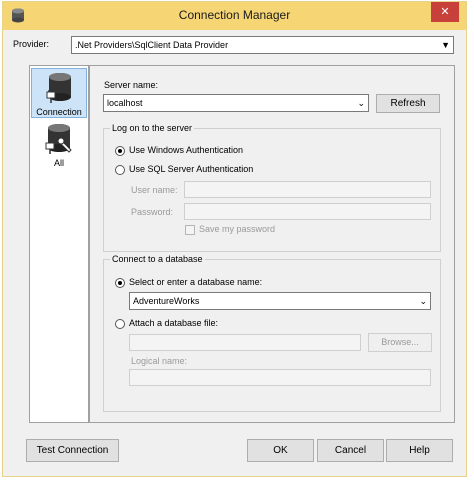  Describe the element at coordinates (262, 45) in the screenshot. I see `provider-select: .Net Providers\SqlClient Data Provider ▼` at that location.